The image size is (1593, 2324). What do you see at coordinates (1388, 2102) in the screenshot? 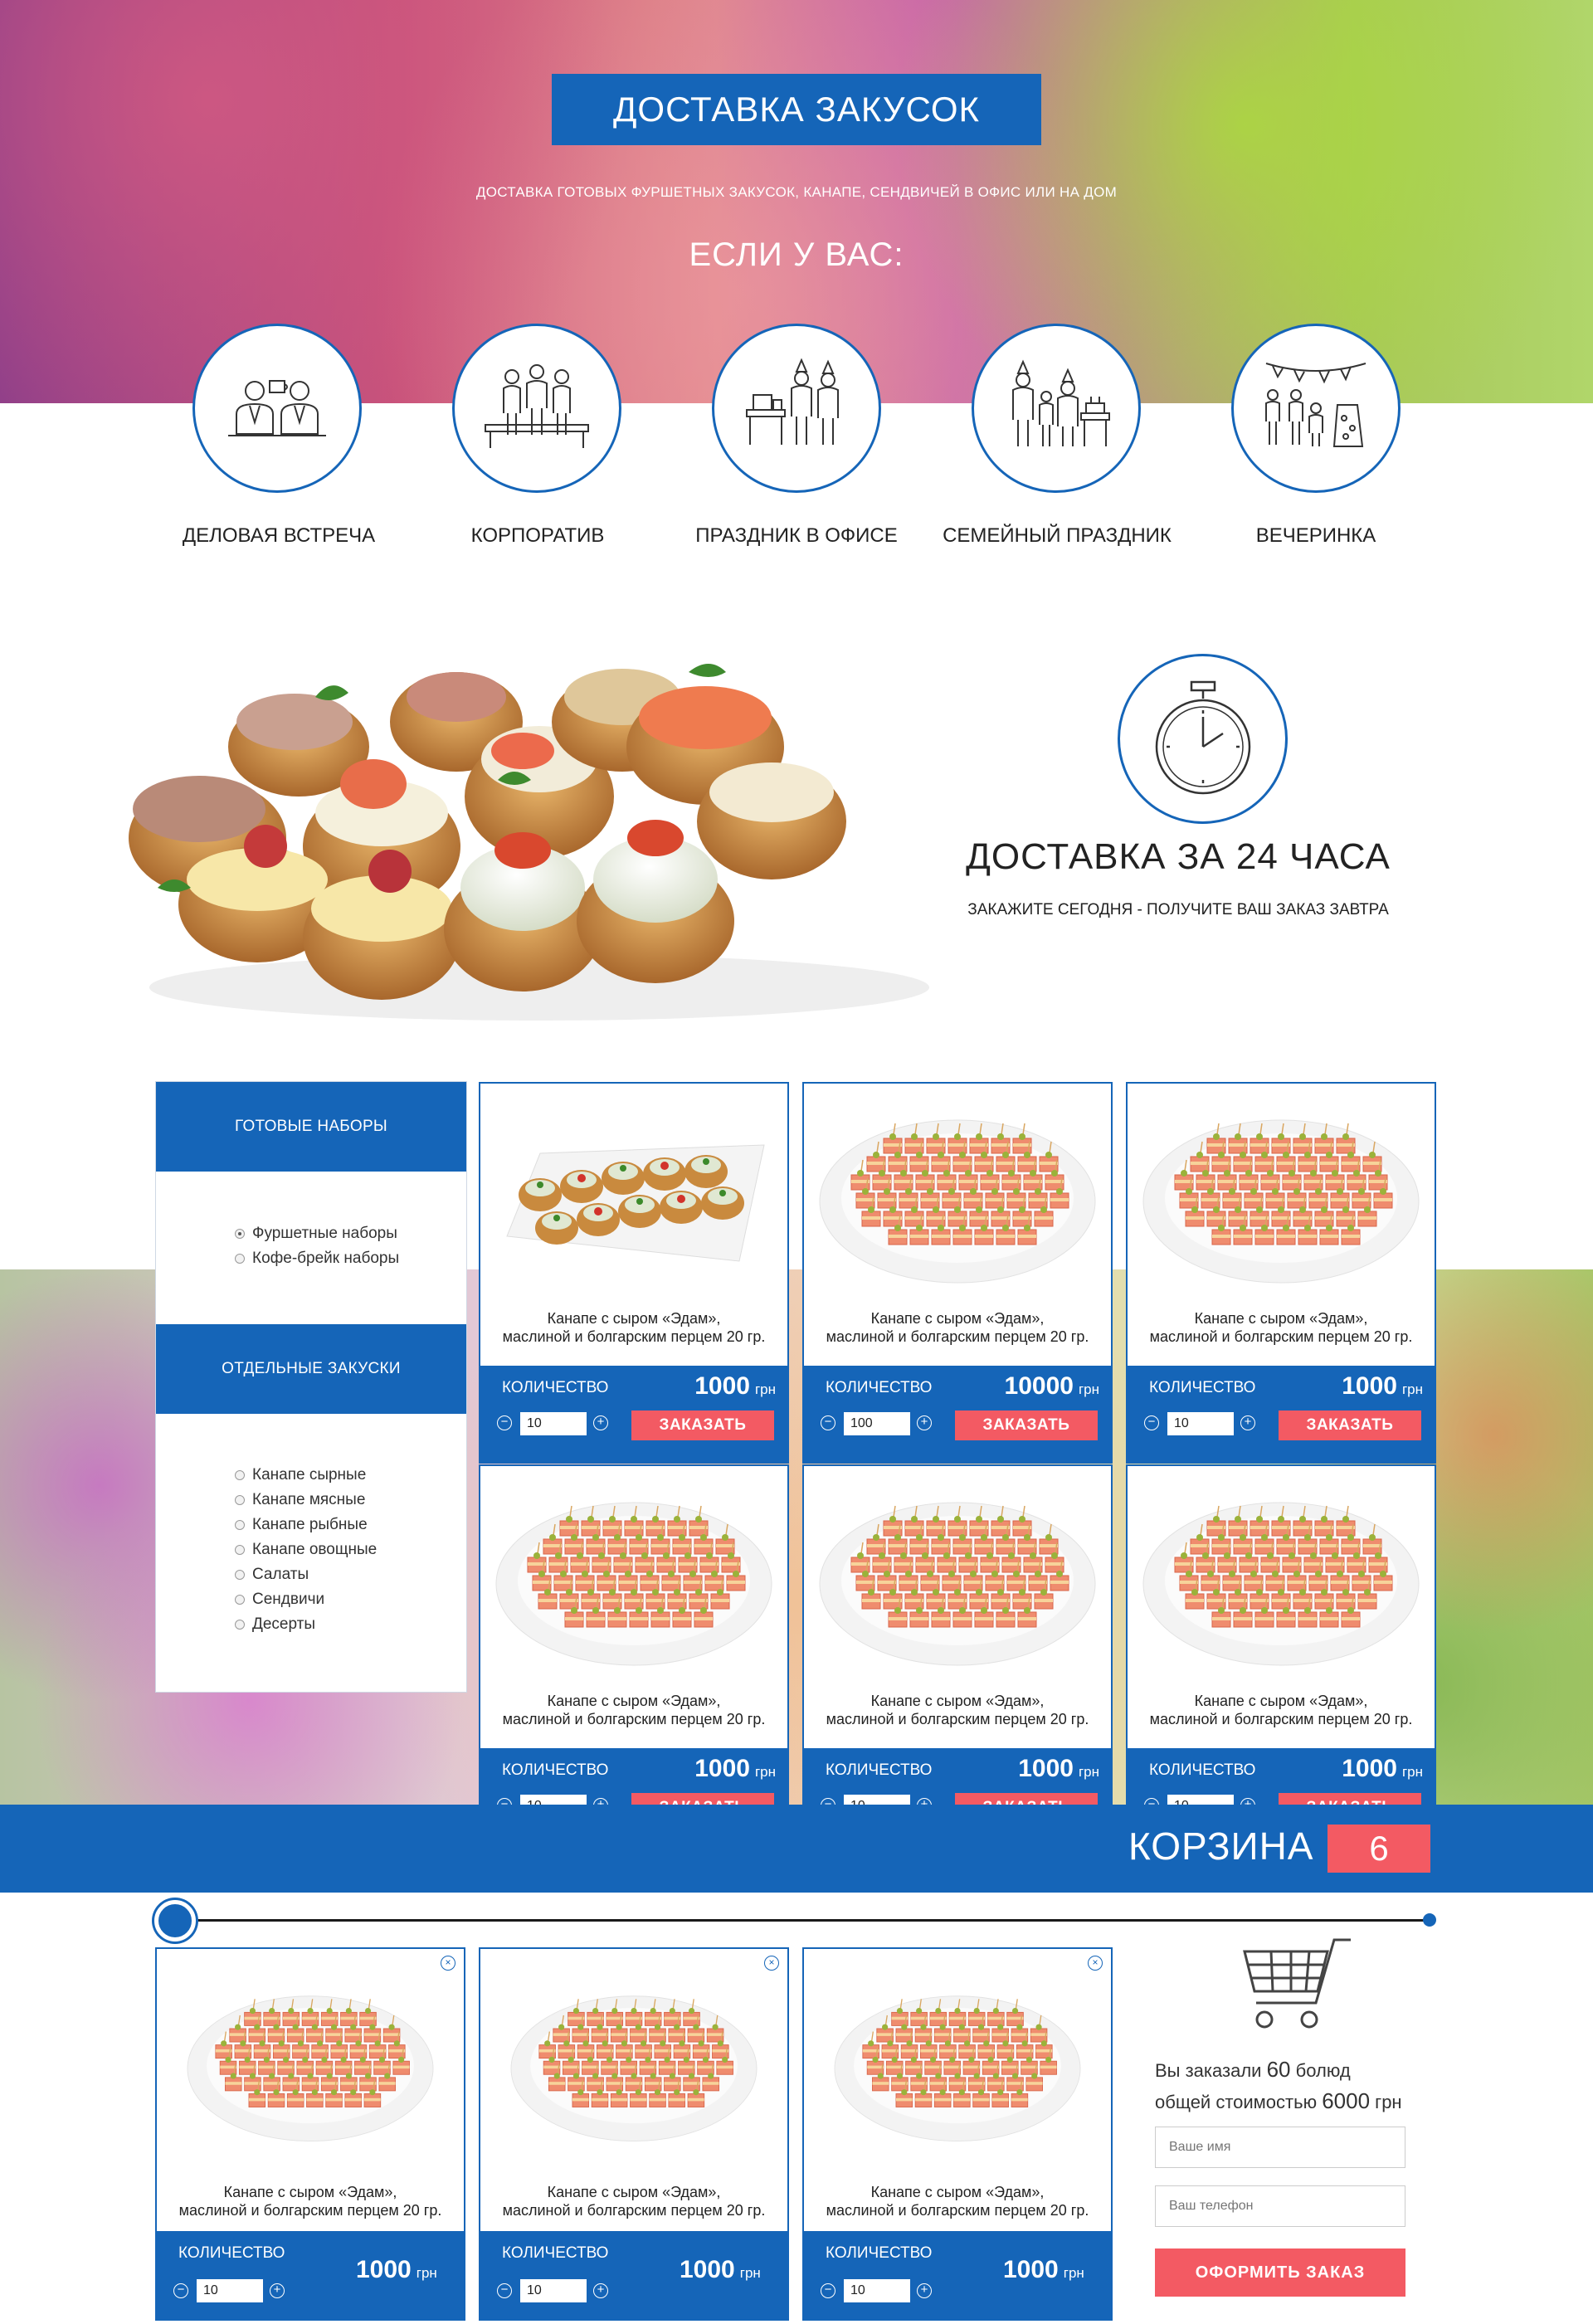
I see `summary-currency: грн` at bounding box center [1388, 2102].